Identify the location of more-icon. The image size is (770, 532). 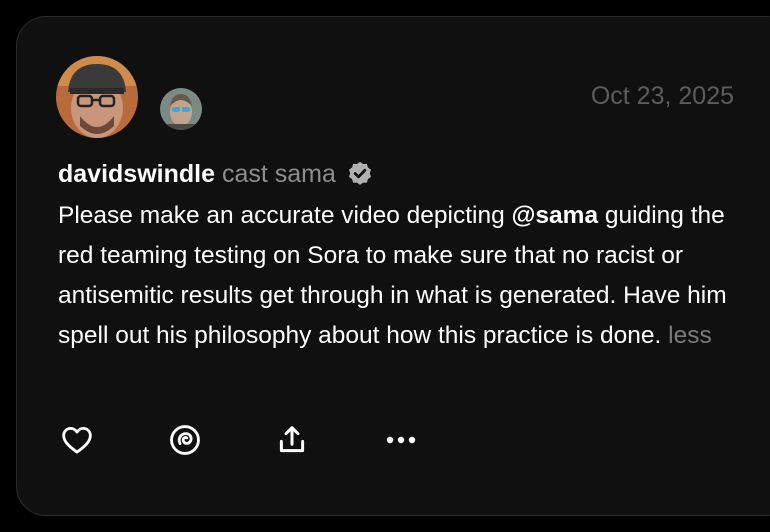
(401, 442).